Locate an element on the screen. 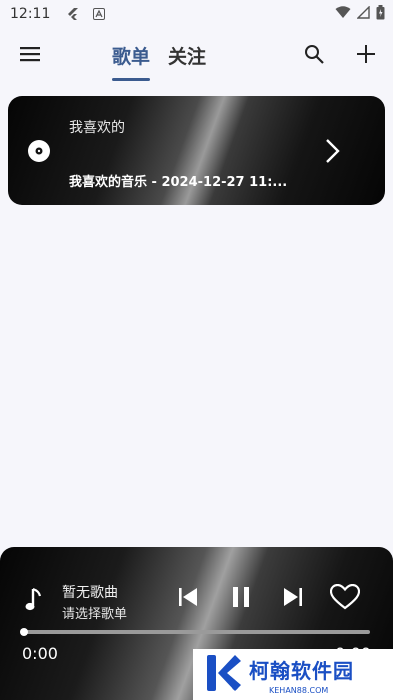  flutter-icon is located at coordinates (73, 14).